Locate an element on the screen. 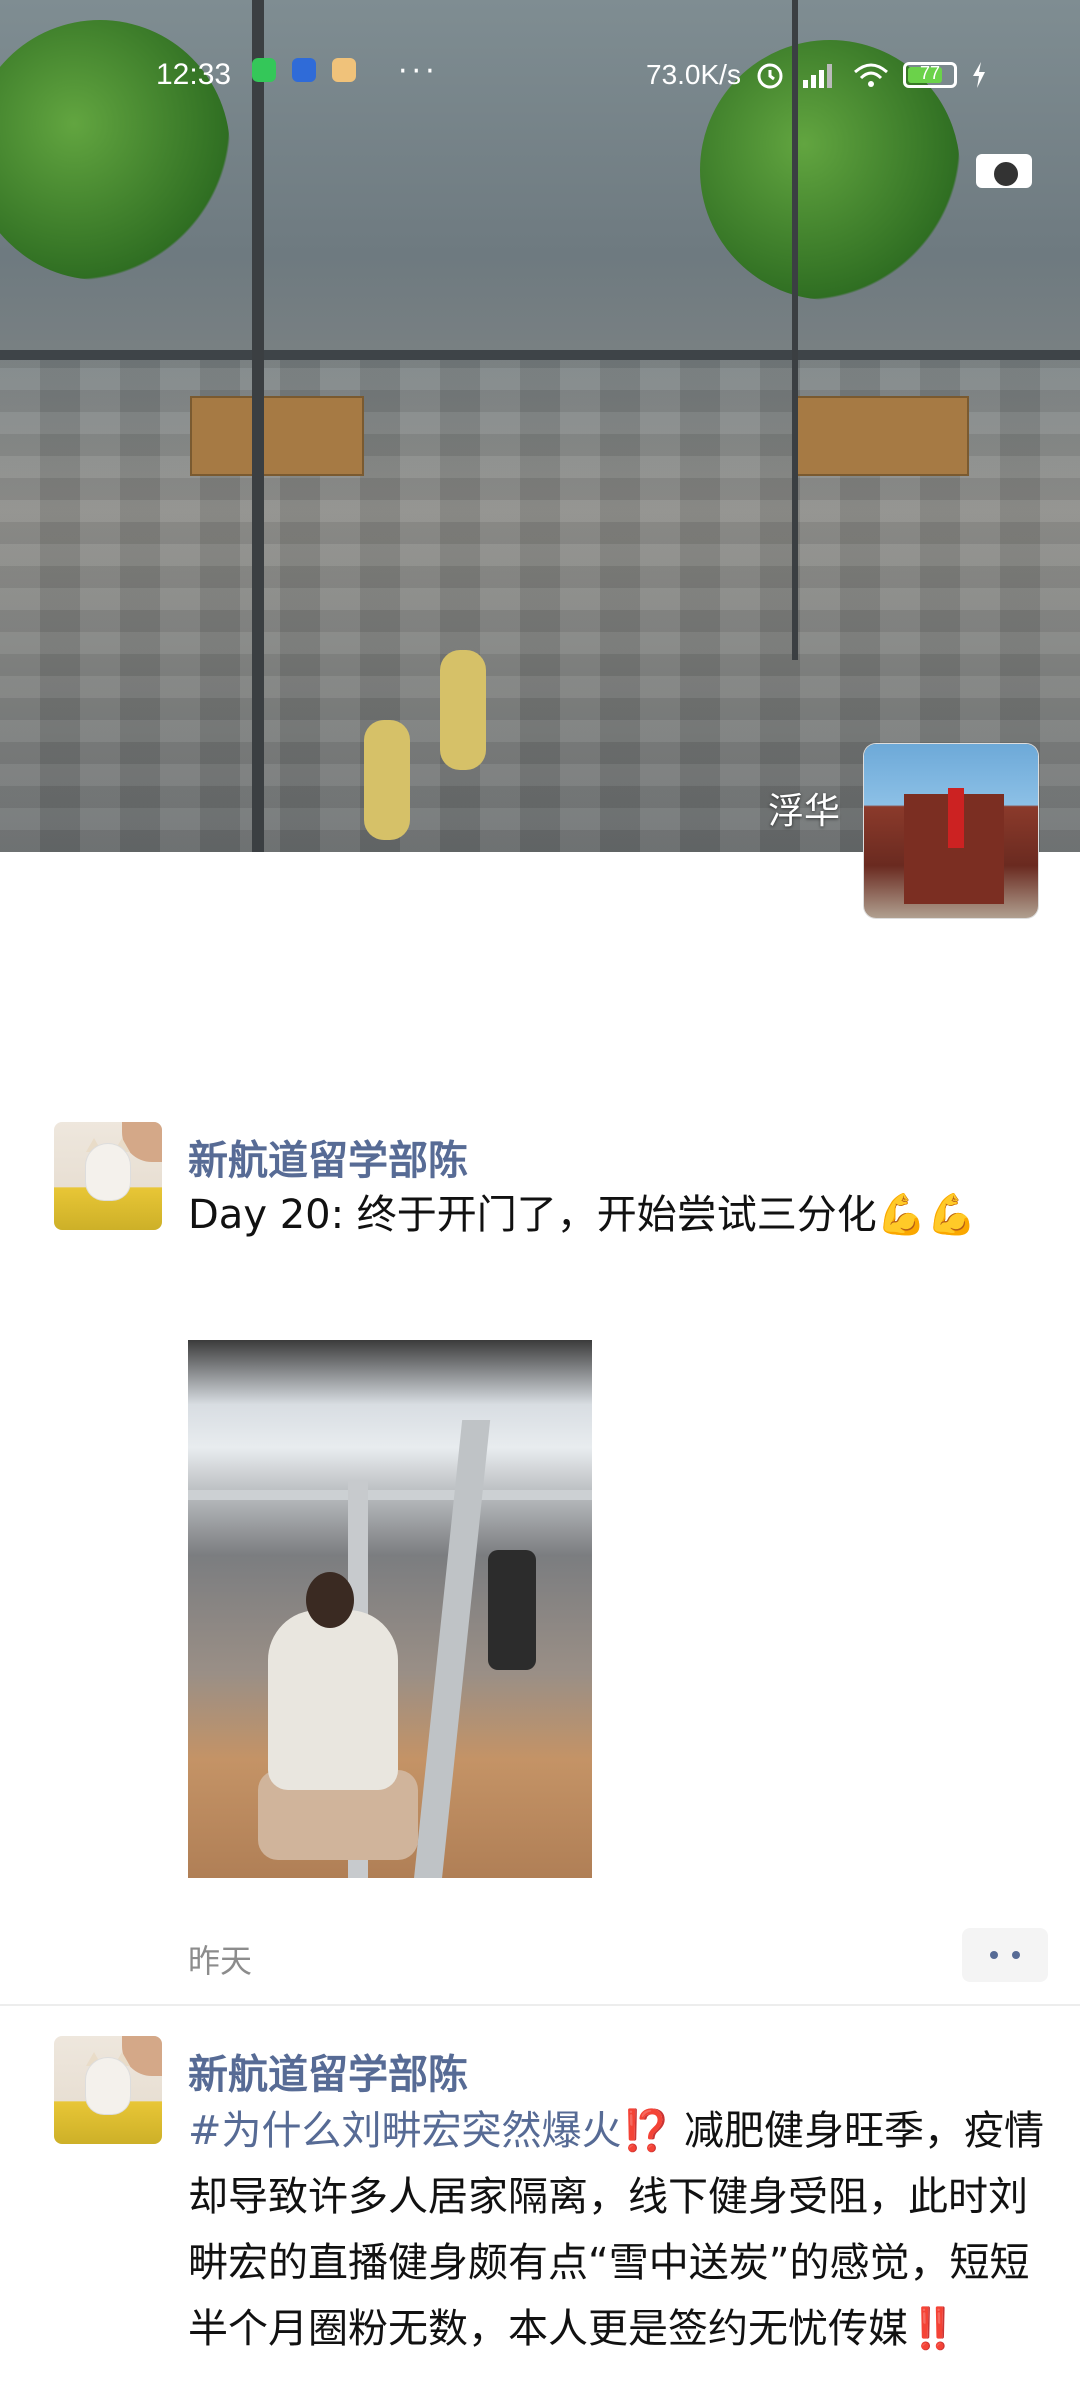 Image resolution: width=1080 pixels, height=2400 pixels. status-more-dots: ··· is located at coordinates (418, 71).